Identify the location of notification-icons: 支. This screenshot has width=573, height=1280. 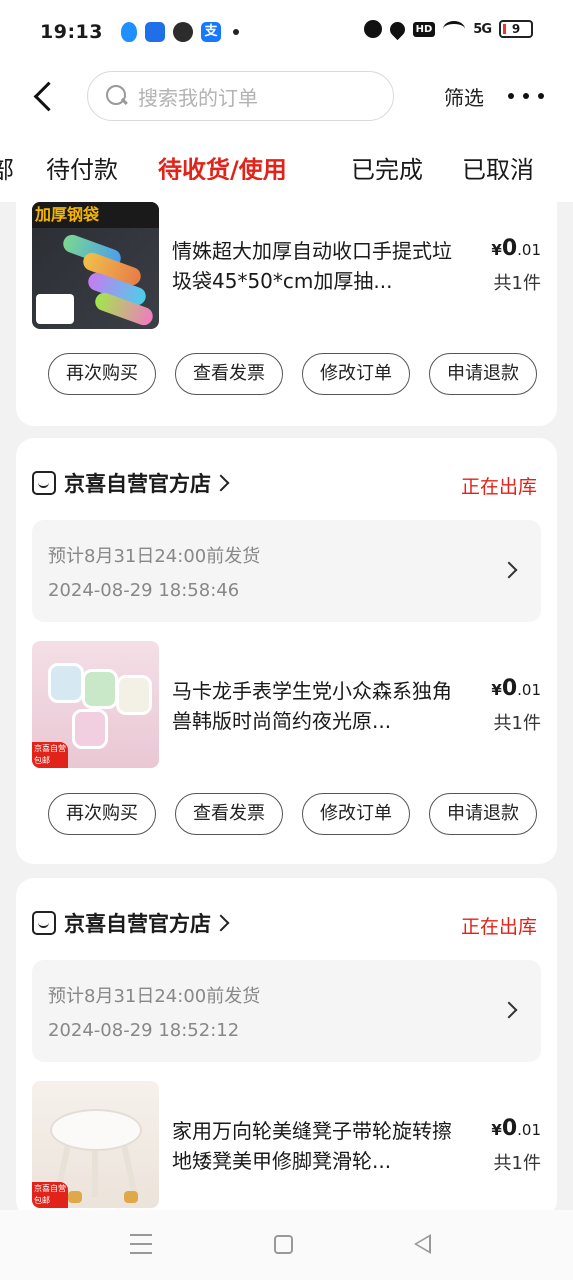
(179, 32).